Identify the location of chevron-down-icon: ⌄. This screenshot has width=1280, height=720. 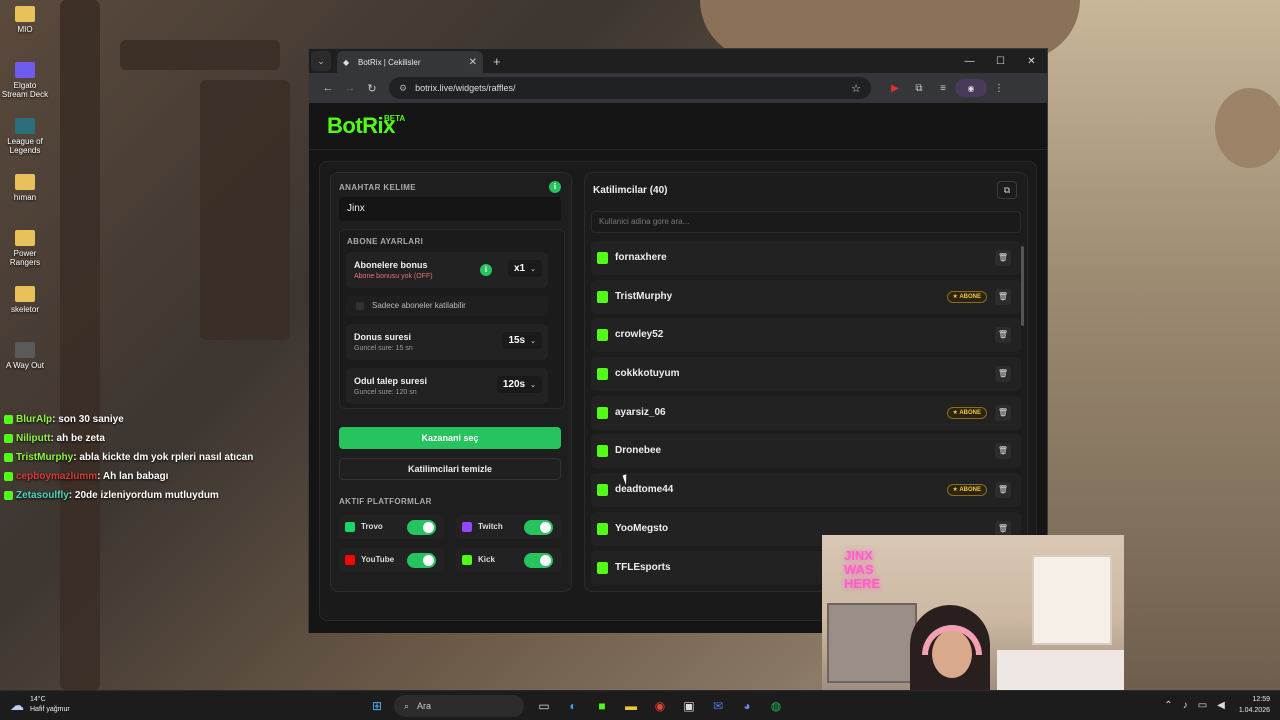
(533, 385).